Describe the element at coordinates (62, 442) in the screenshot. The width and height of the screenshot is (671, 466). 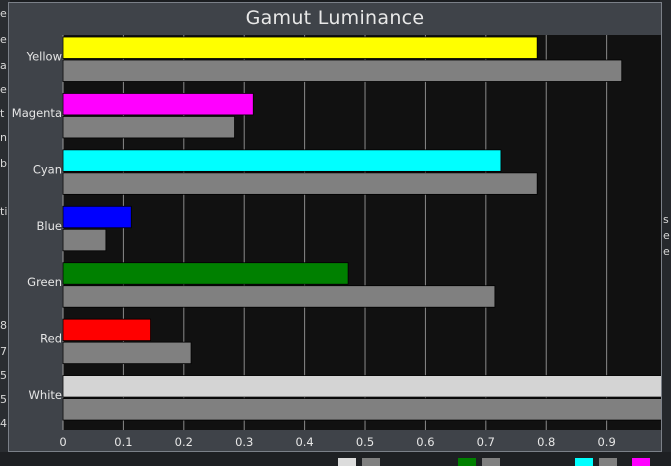
I see `x-tick-label: 0` at that location.